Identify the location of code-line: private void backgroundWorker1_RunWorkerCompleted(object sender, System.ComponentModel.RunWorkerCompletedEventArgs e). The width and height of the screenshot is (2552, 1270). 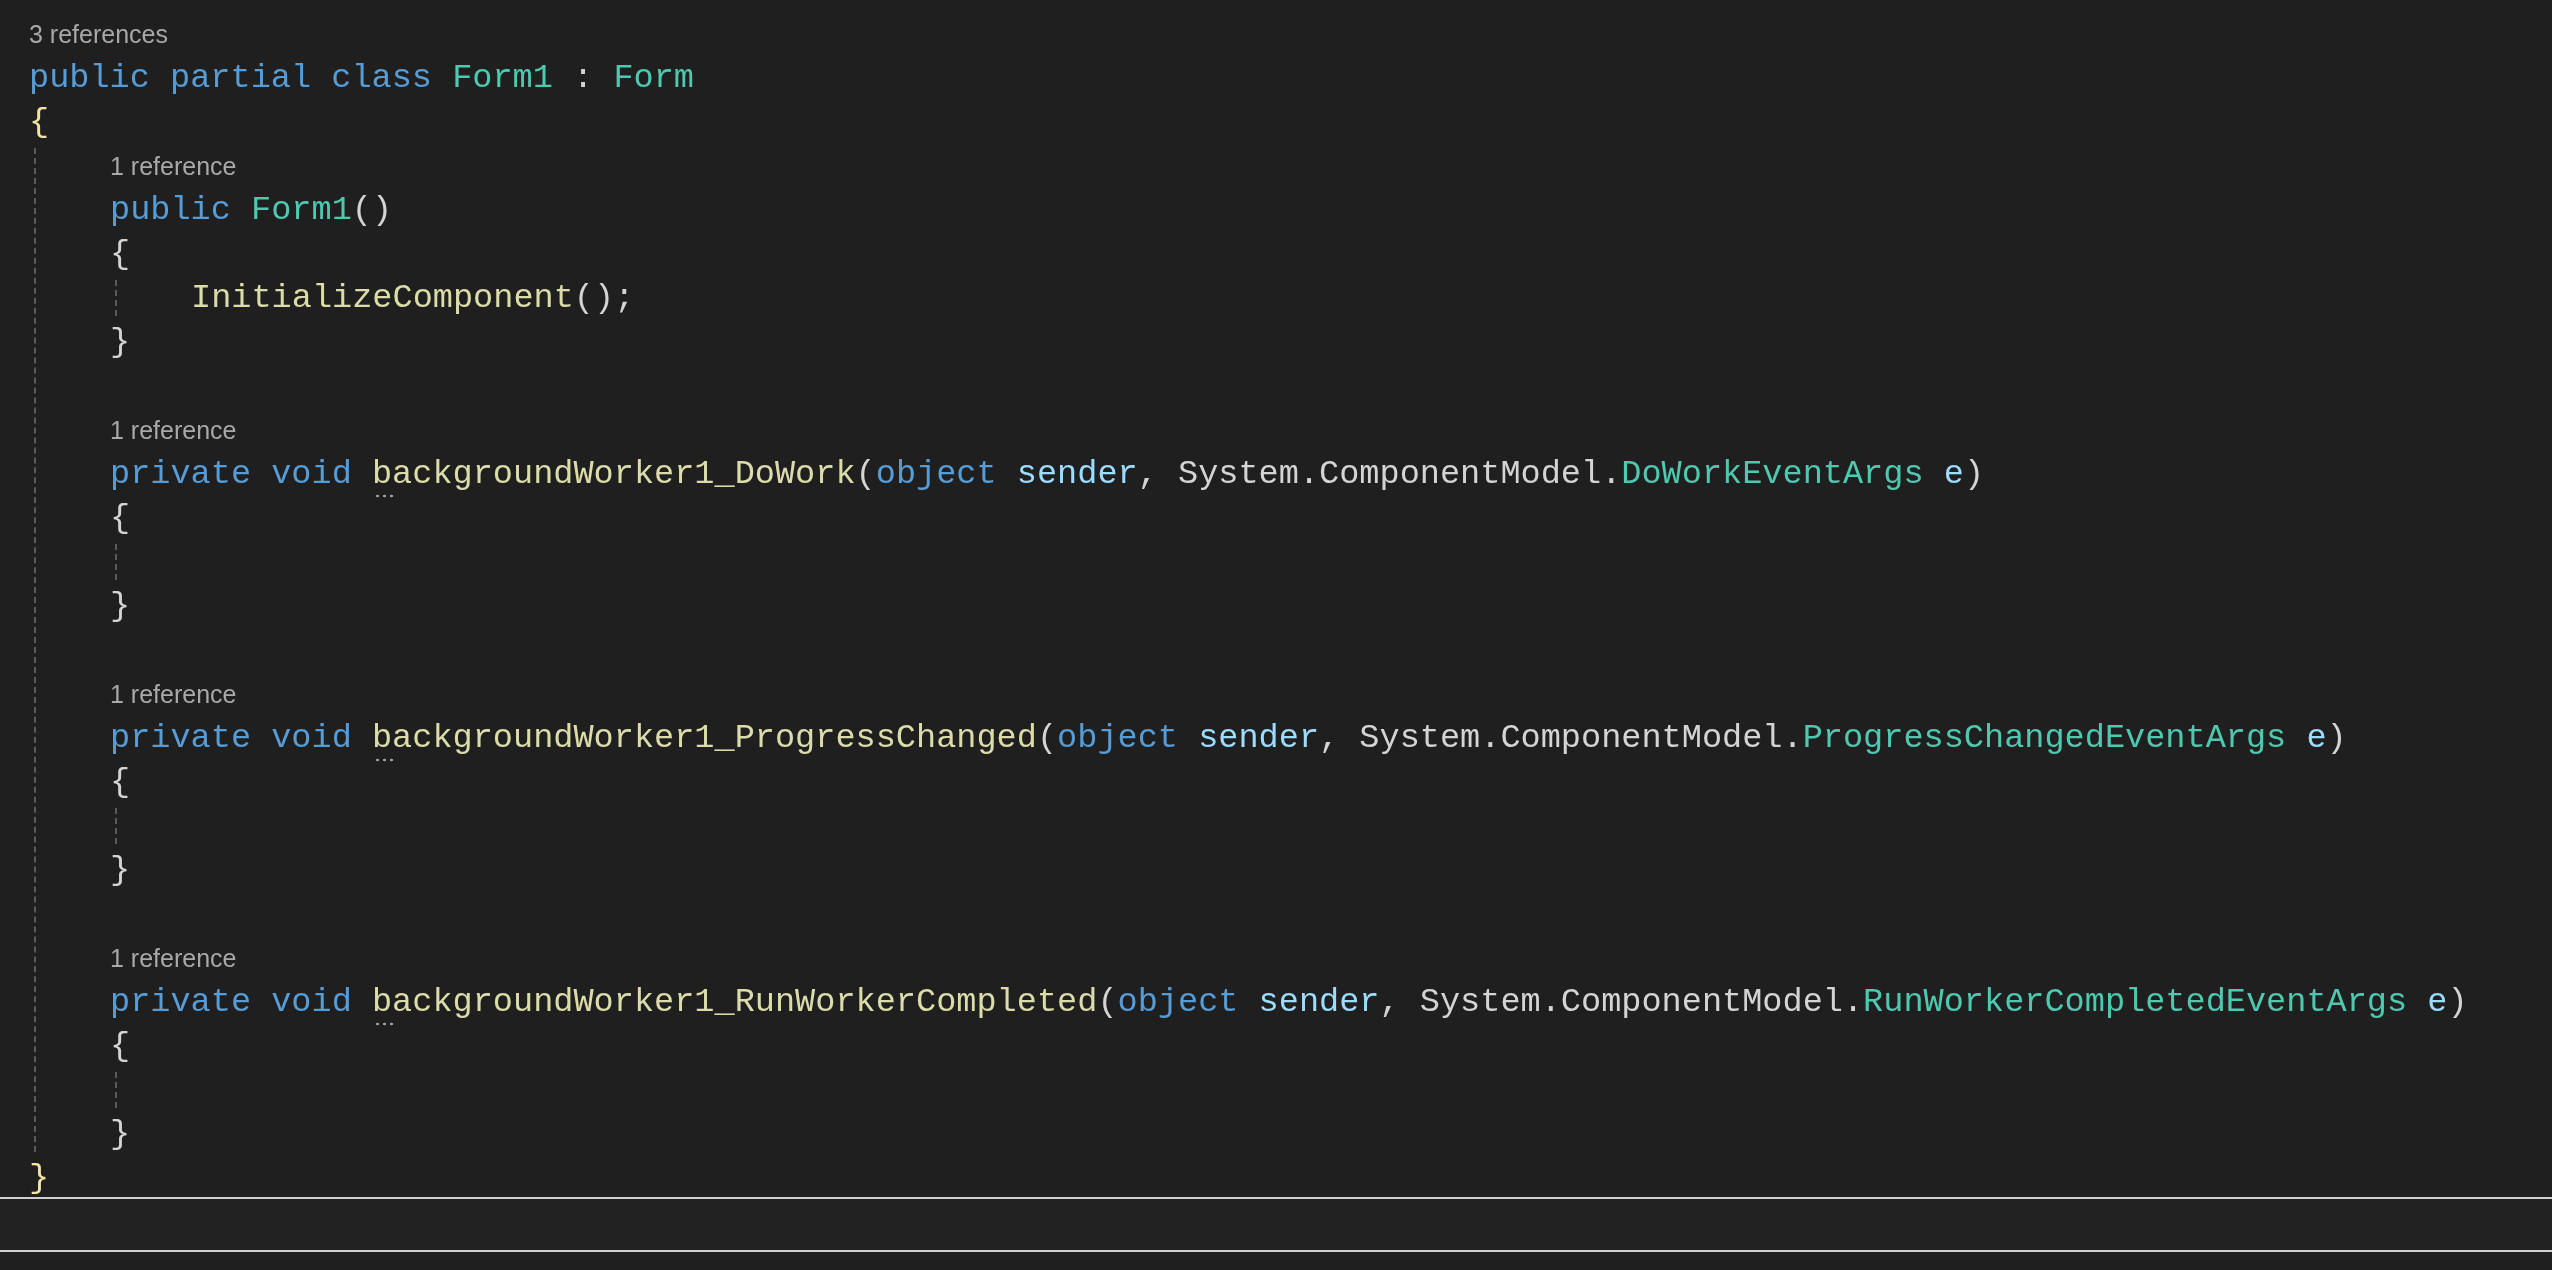
(1331, 1002).